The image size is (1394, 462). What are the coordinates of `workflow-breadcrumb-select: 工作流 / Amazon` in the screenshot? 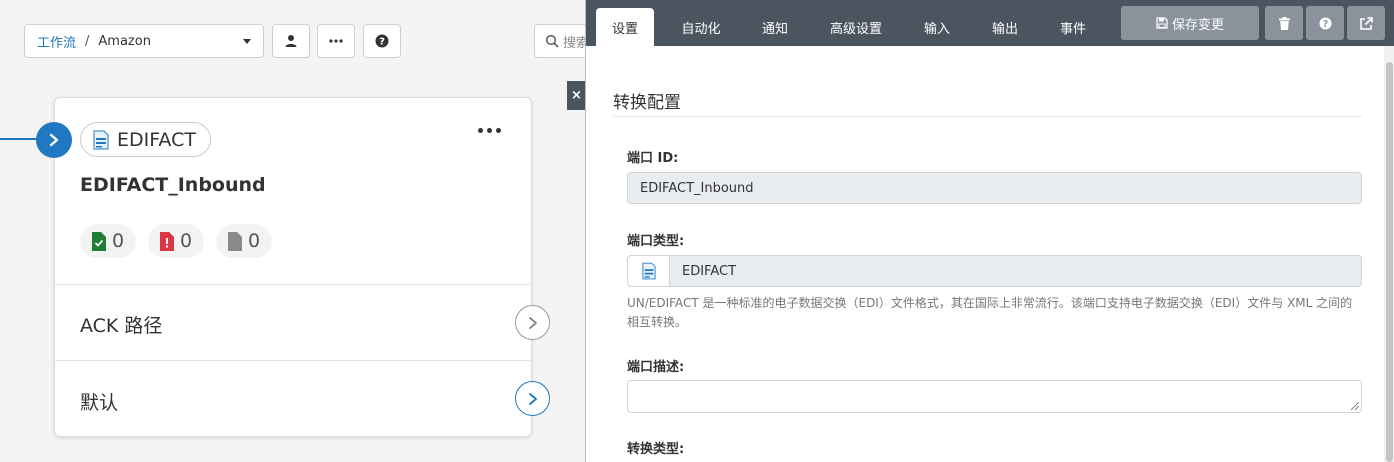 It's located at (144, 41).